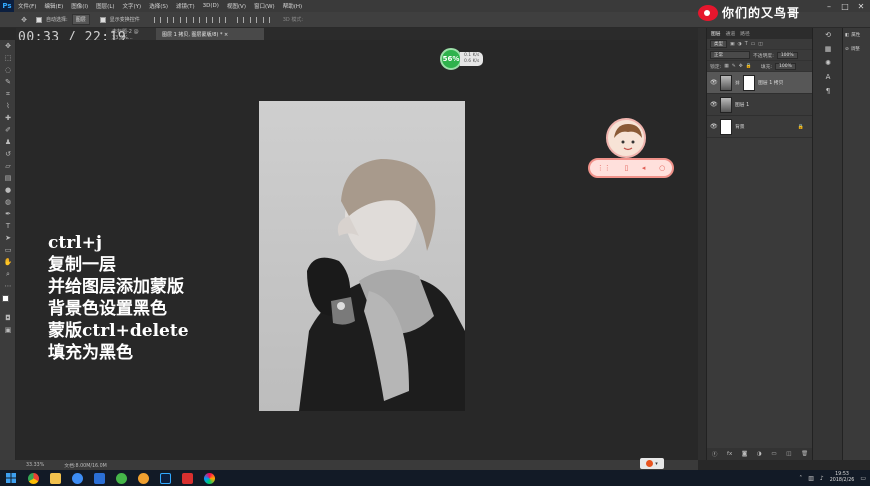  Describe the element at coordinates (236, 6) in the screenshot. I see `menu-view: 视图(V)` at that location.